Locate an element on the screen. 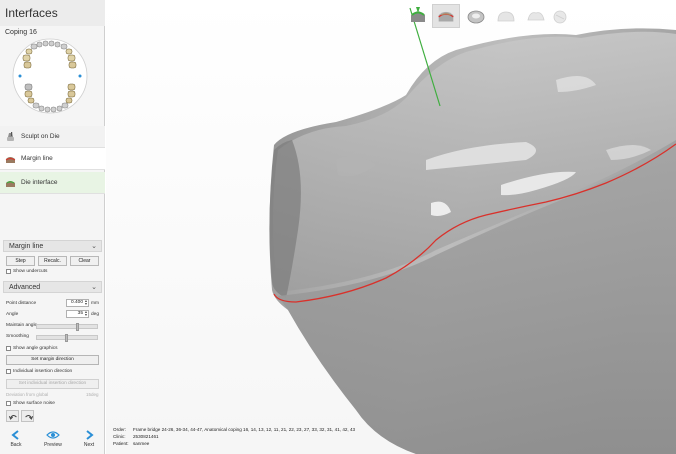  margin-line-section-header: Margin line ⌄ is located at coordinates (52, 246).